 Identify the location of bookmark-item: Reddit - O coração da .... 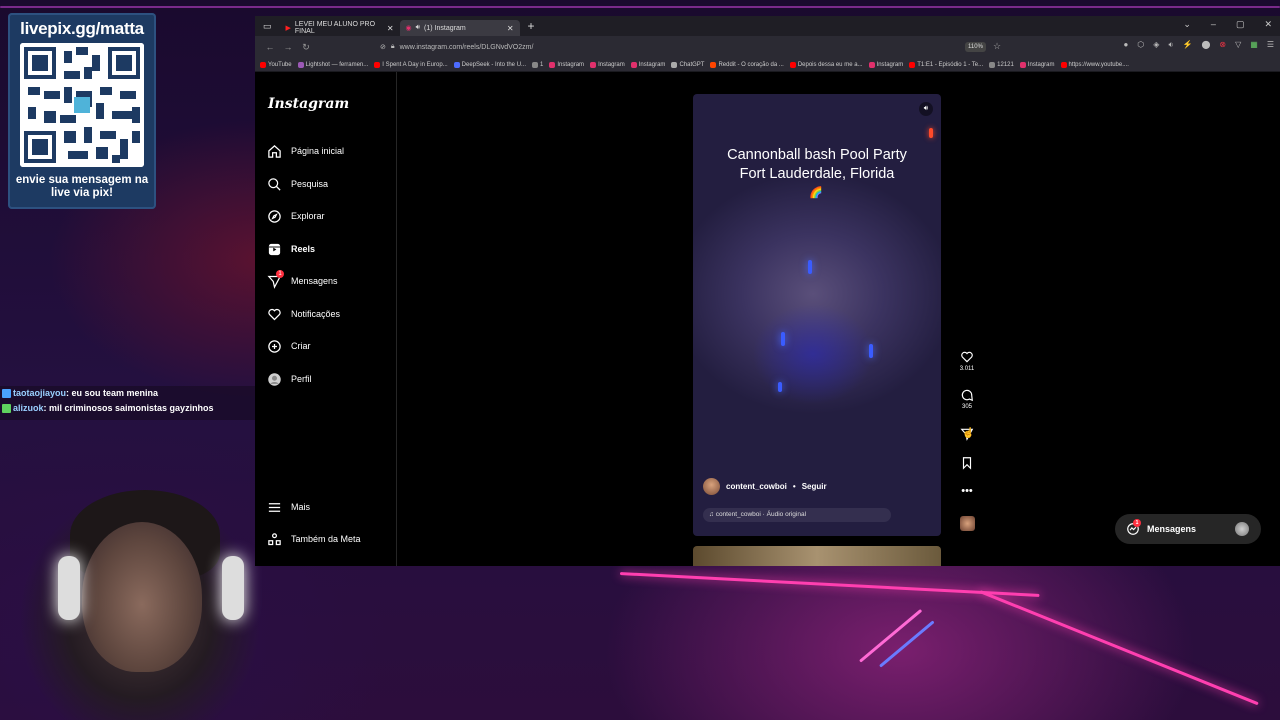
(747, 64).